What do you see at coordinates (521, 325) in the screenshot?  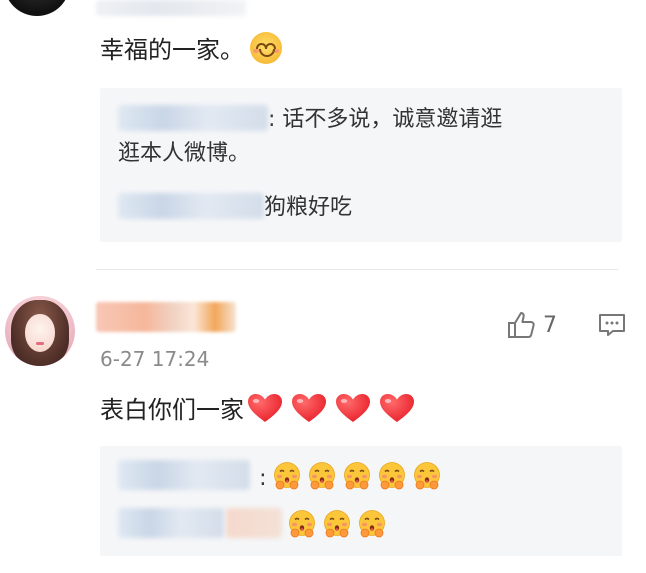 I see `thumbs-up-icon` at bounding box center [521, 325].